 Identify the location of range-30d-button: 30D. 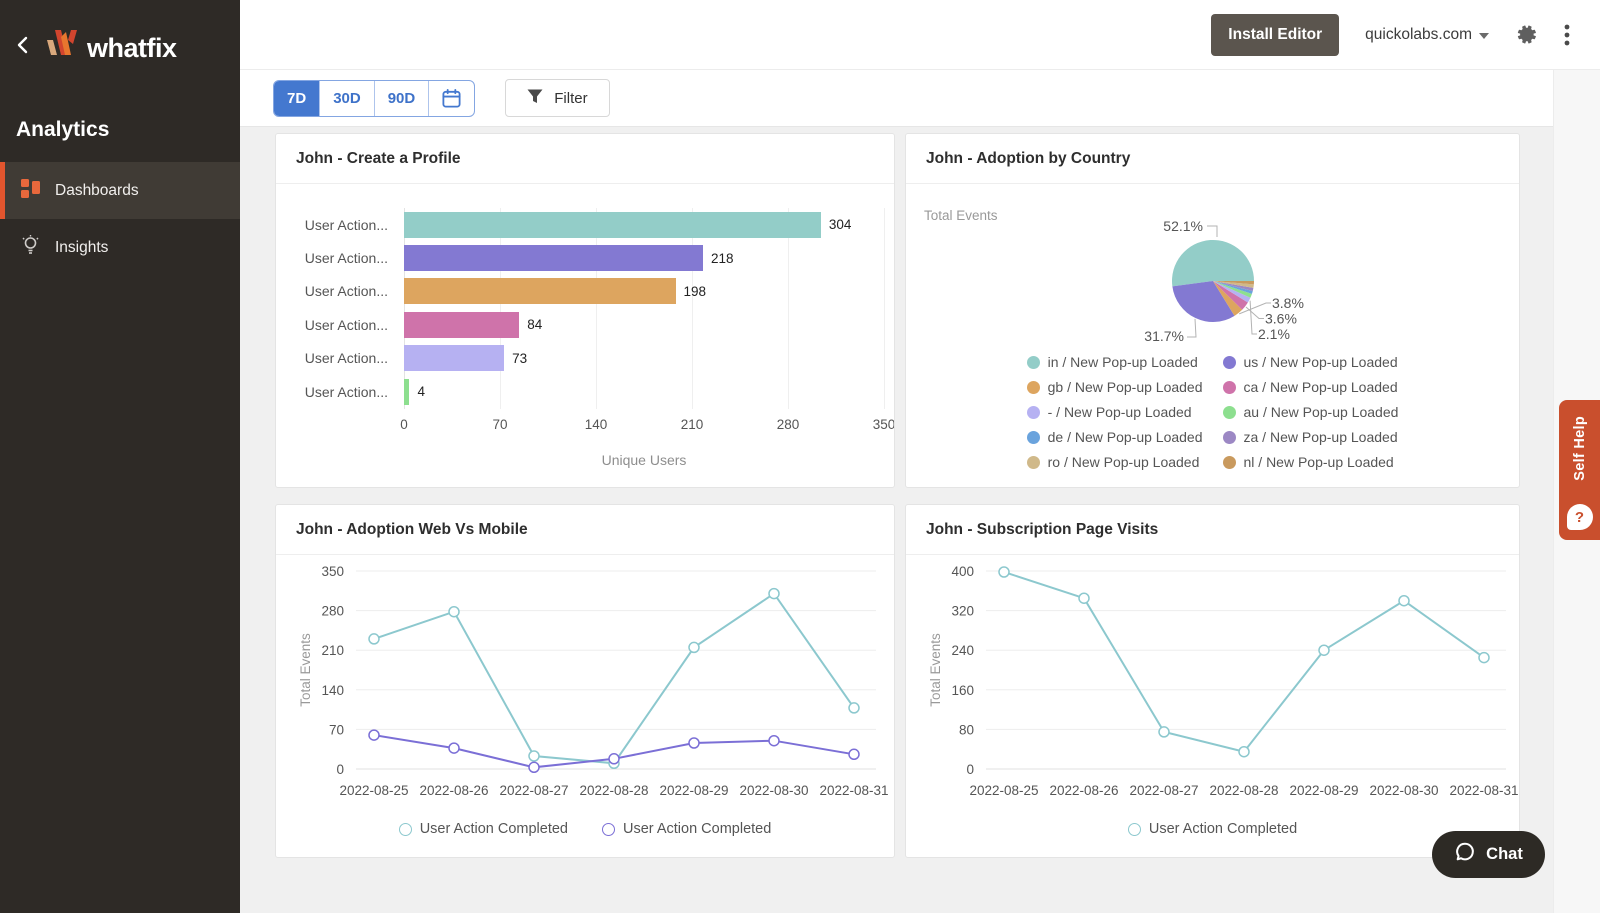
(347, 98).